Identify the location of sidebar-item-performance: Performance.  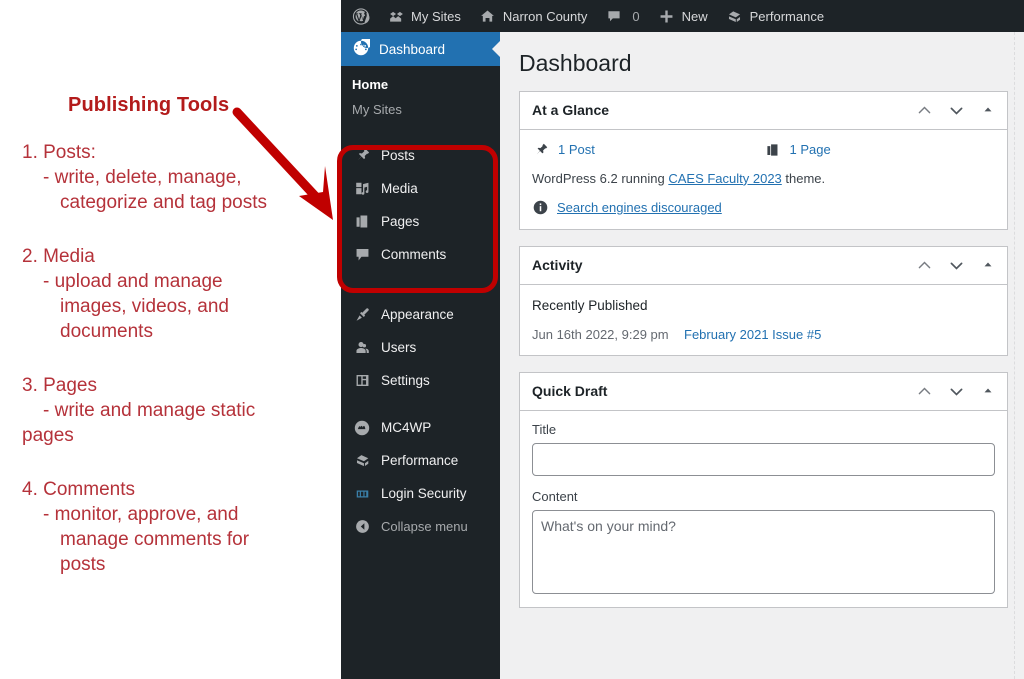
(420, 460).